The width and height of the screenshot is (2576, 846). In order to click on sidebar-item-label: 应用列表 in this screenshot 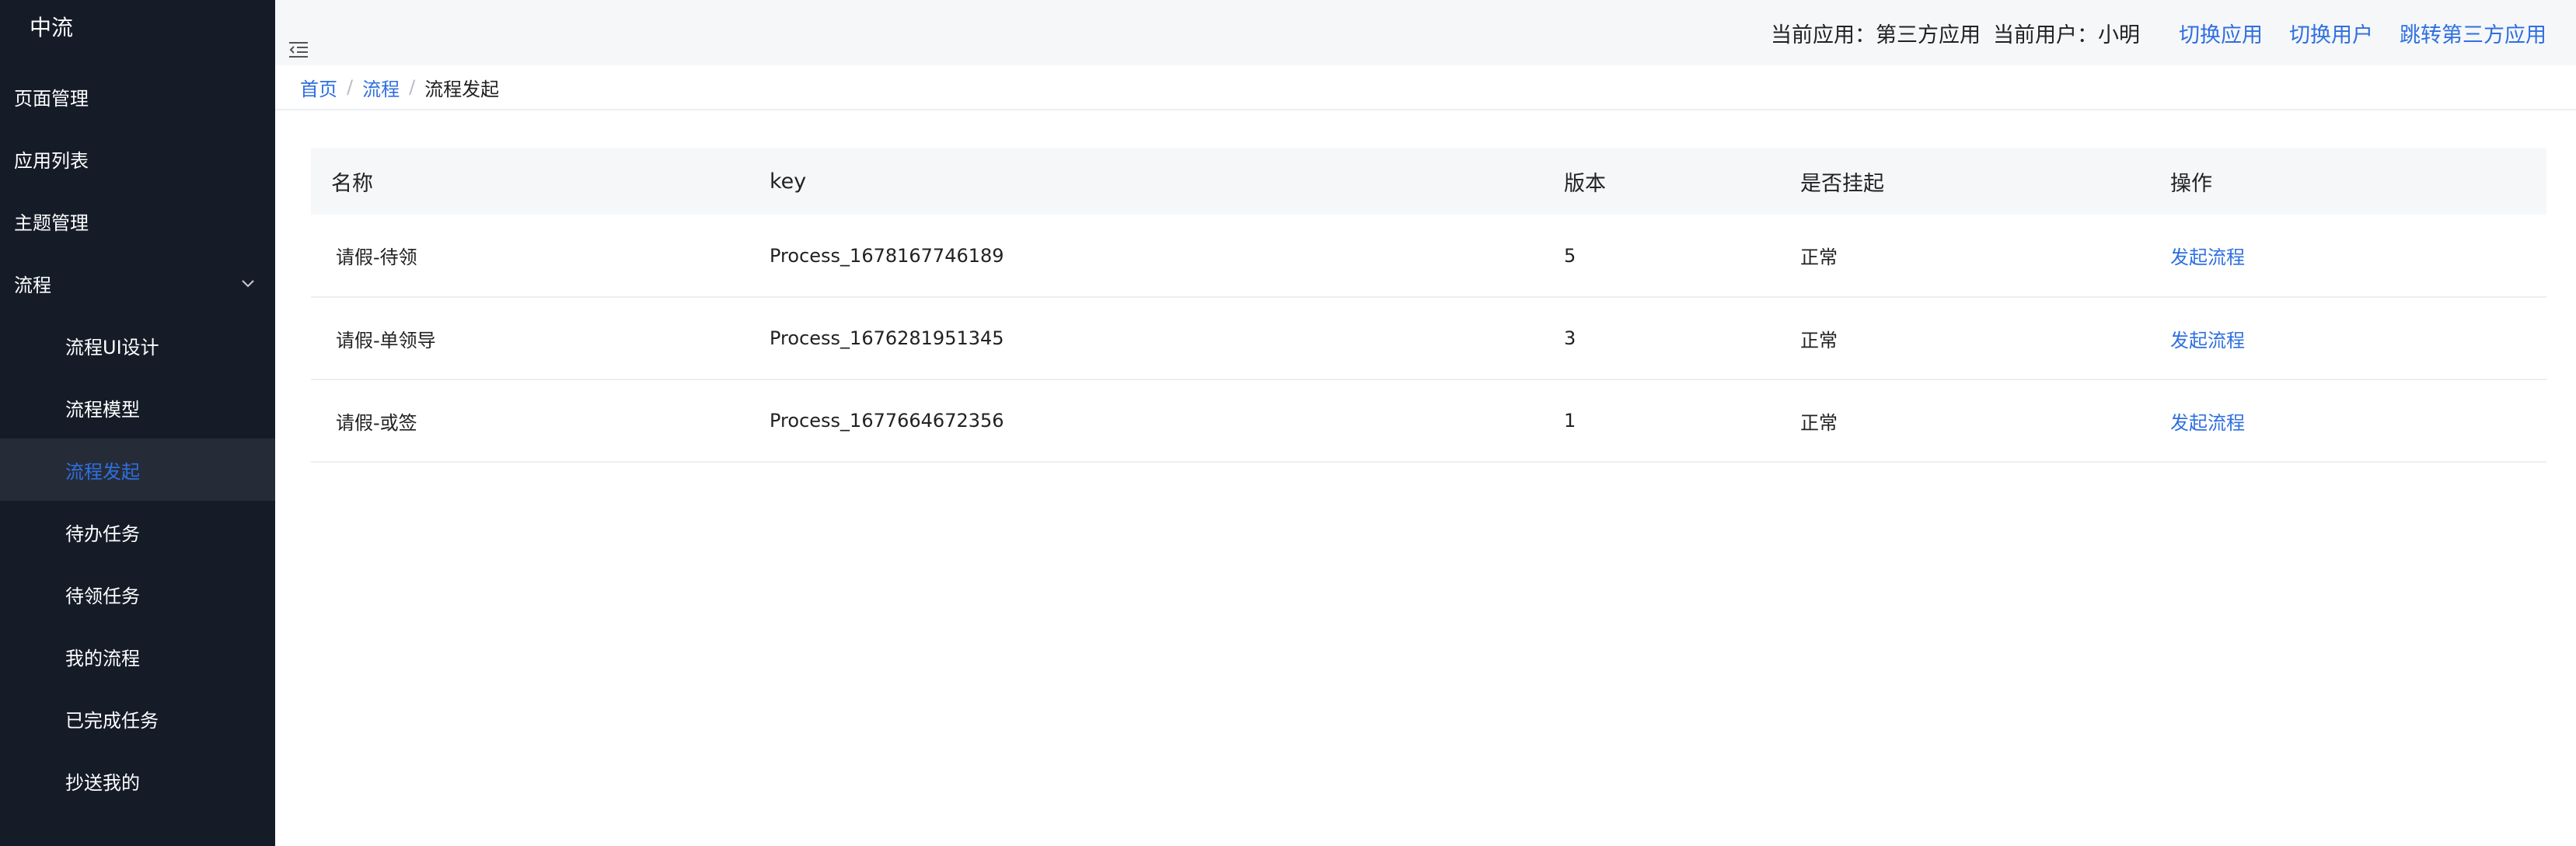, I will do `click(52, 161)`.